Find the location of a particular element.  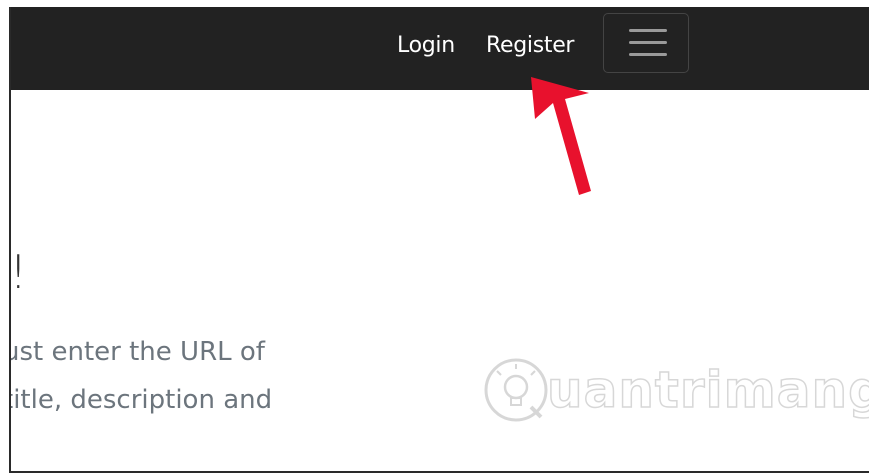

lead-text-line-2: title, description and is located at coordinates (141, 400).